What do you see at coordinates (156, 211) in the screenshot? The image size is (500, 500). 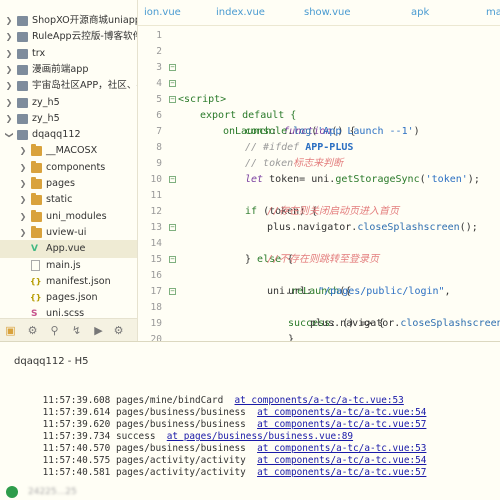 I see `line-number: 12` at bounding box center [156, 211].